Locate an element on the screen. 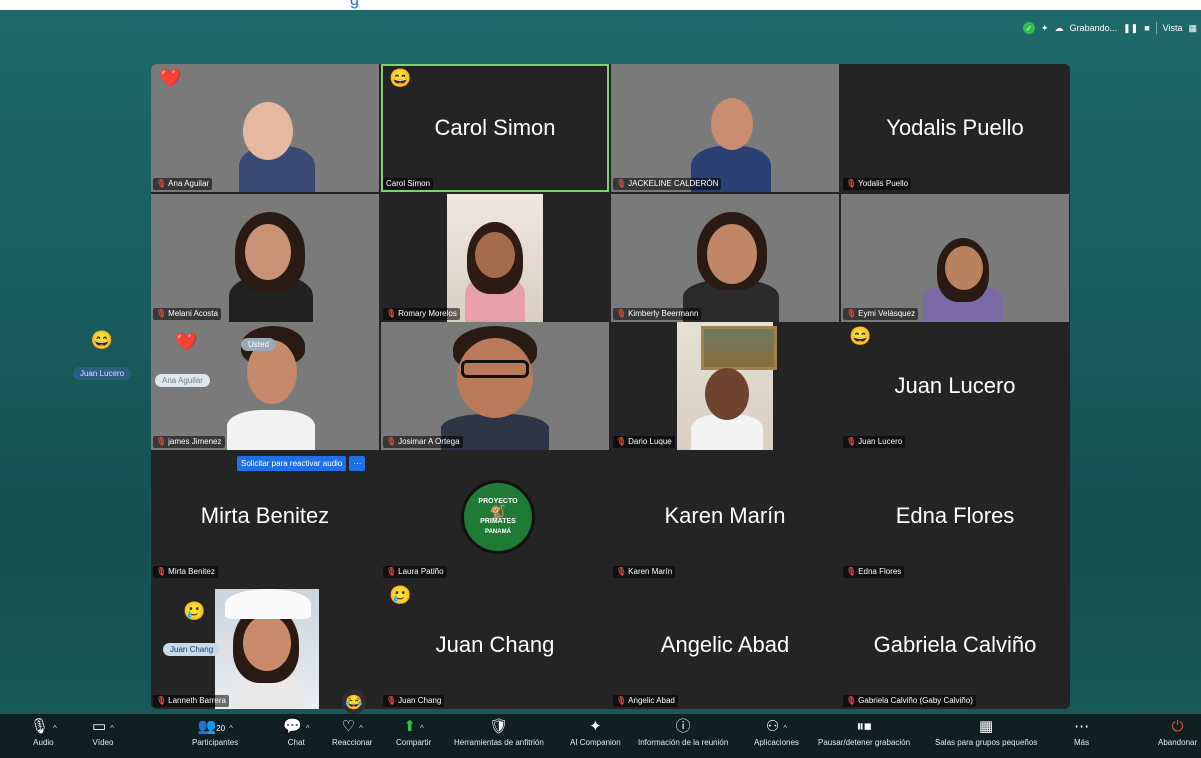  participant-name: 🎙 JACKELINE CALDERÓN is located at coordinates (667, 184).